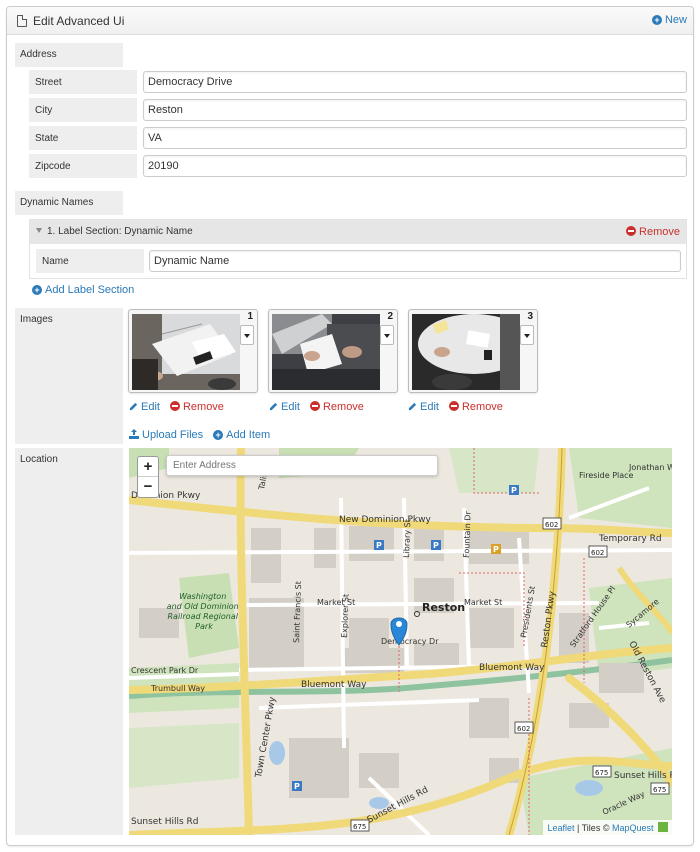 This screenshot has width=700, height=852. I want to click on route-602-a: 602, so click(551, 525).